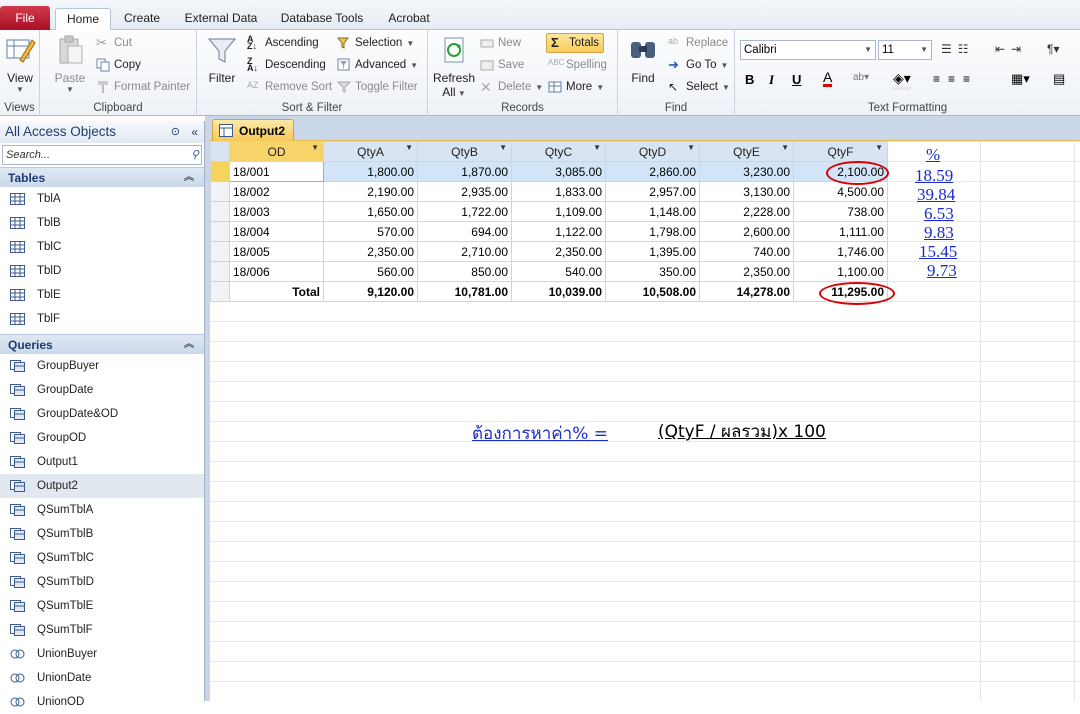 The height and width of the screenshot is (714, 1080). What do you see at coordinates (771, 80) in the screenshot?
I see `italic-button: I` at bounding box center [771, 80].